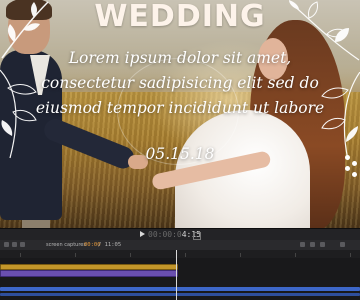  What do you see at coordinates (180, 279) in the screenshot?
I see `timeline-tracks` at bounding box center [180, 279].